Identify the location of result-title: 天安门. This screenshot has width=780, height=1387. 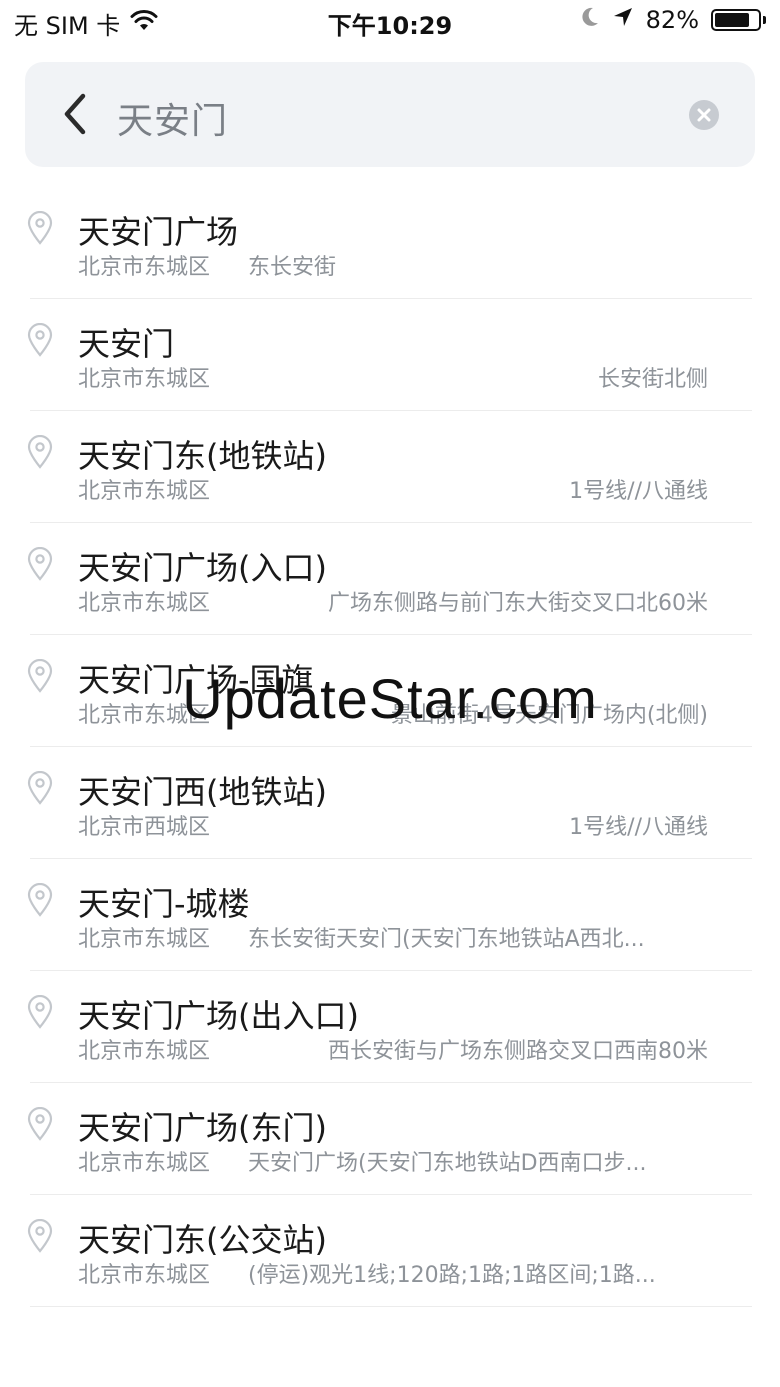
(126, 344).